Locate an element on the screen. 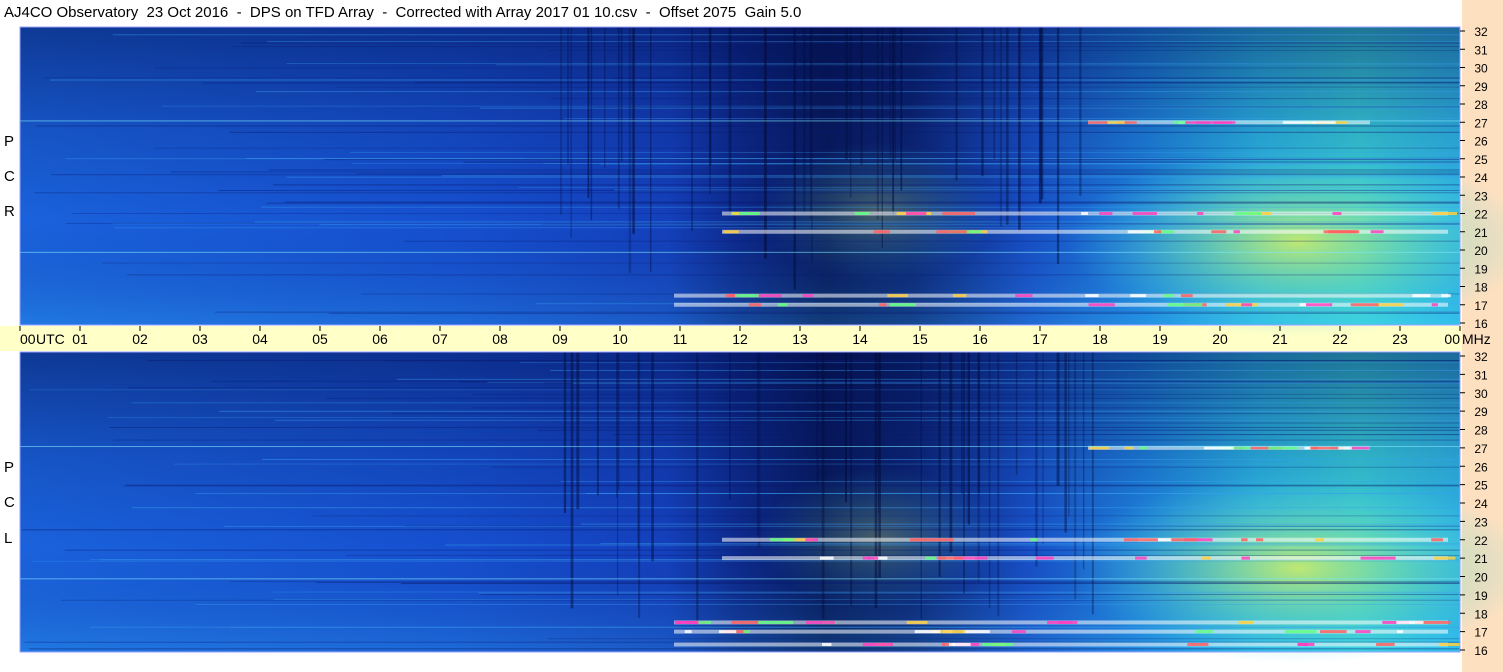 This screenshot has height=672, width=1503. interference-band is located at coordinates (1061, 644).